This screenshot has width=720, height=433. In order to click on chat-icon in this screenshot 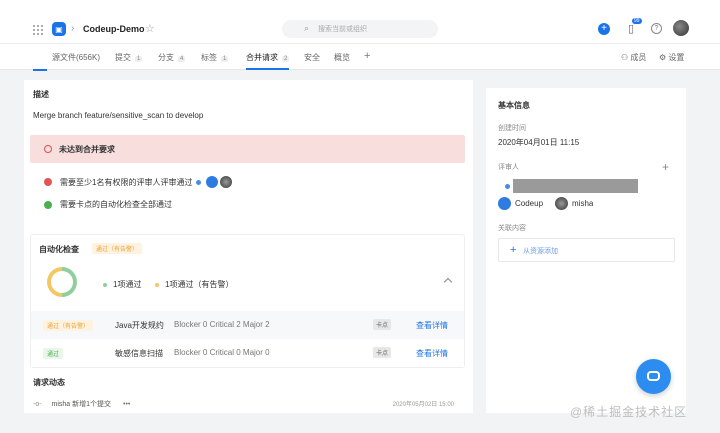, I will do `click(653, 376)`.